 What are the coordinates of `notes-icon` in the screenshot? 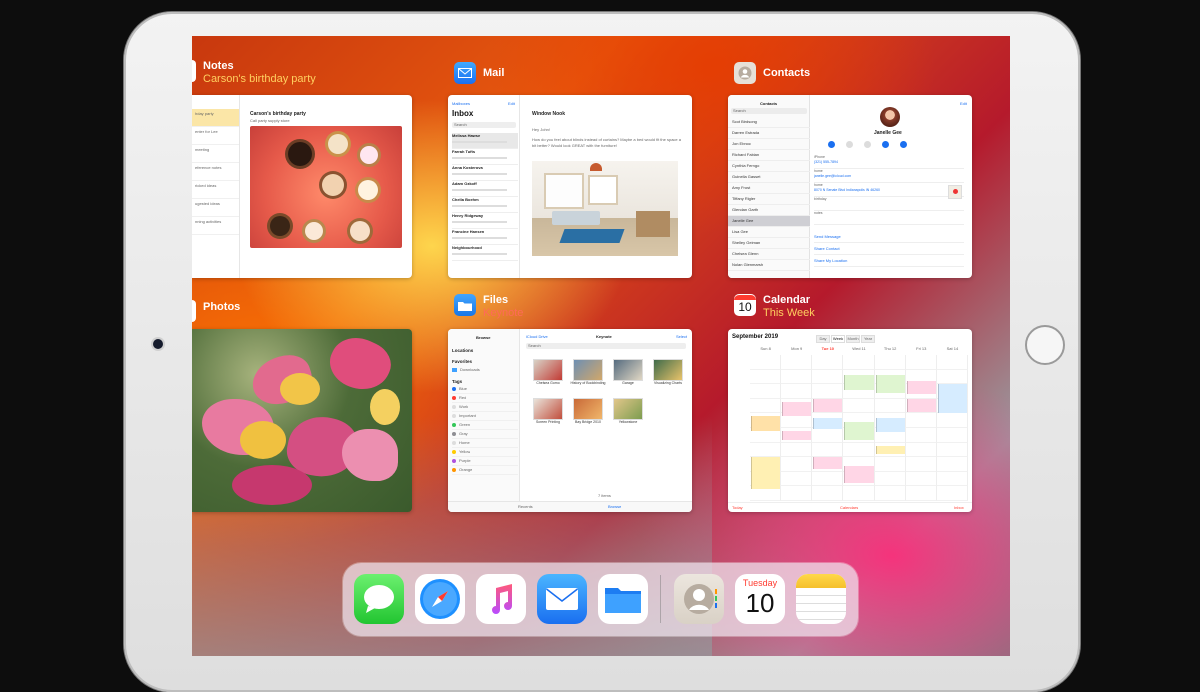 It's located at (821, 599).